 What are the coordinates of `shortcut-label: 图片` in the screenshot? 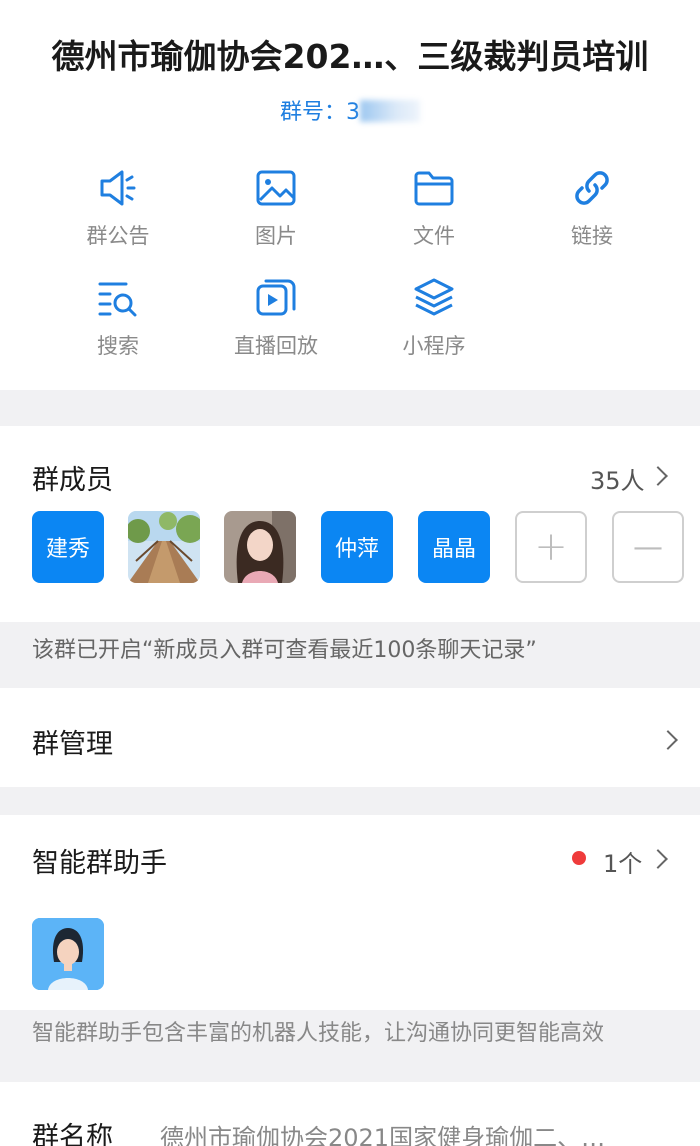 It's located at (276, 236).